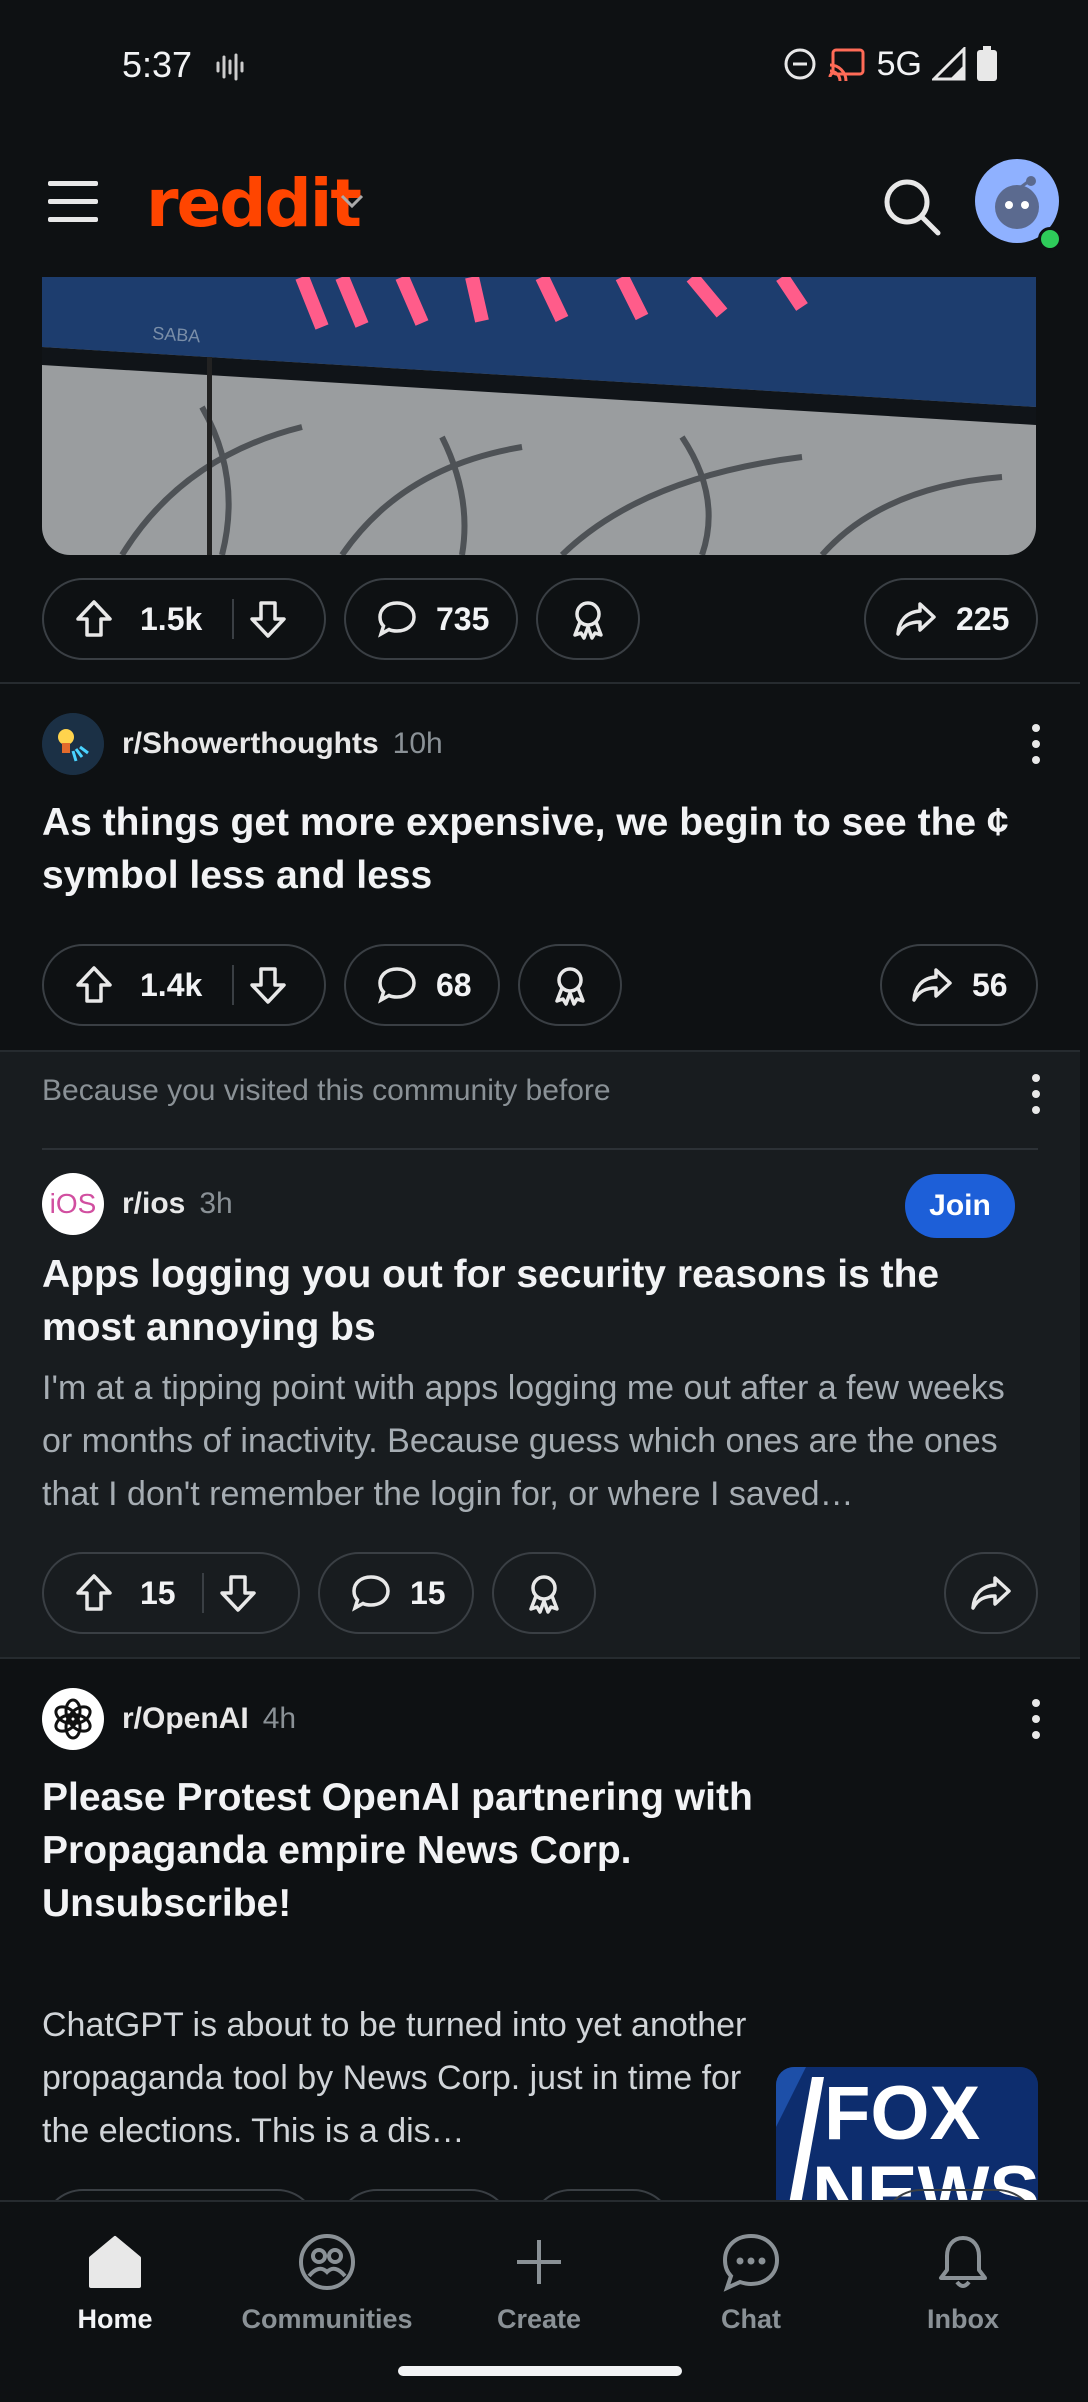 The image size is (1088, 2402). I want to click on nav-communities: Communities, so click(327, 2282).